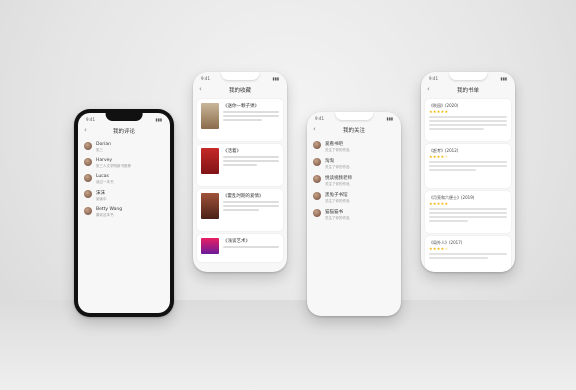 The height and width of the screenshot is (390, 576). What do you see at coordinates (240, 165) in the screenshot?
I see `book-card: 《活着》` at bounding box center [240, 165].